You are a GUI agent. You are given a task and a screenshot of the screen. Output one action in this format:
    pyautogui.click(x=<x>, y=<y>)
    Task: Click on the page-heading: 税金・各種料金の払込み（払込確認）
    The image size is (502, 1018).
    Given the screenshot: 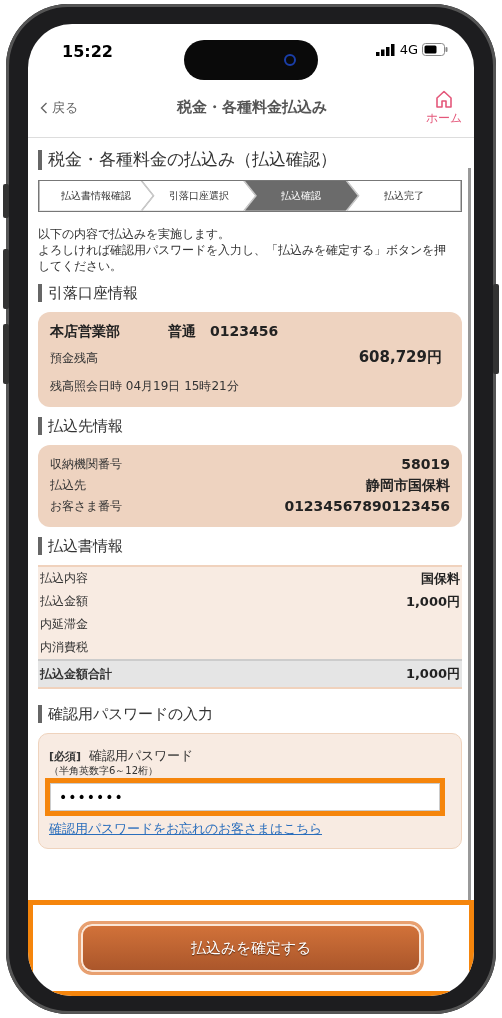 What is the action you would take?
    pyautogui.click(x=250, y=160)
    